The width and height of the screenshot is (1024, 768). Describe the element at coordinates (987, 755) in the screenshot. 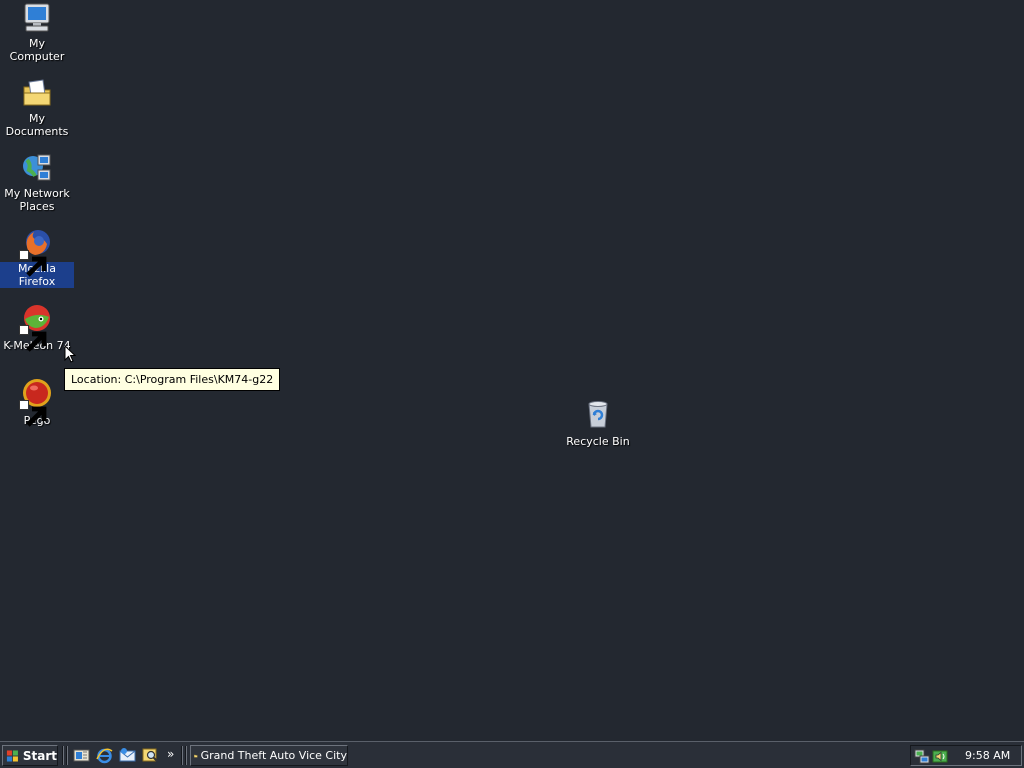

I see `clock: 9:58 AM` at that location.